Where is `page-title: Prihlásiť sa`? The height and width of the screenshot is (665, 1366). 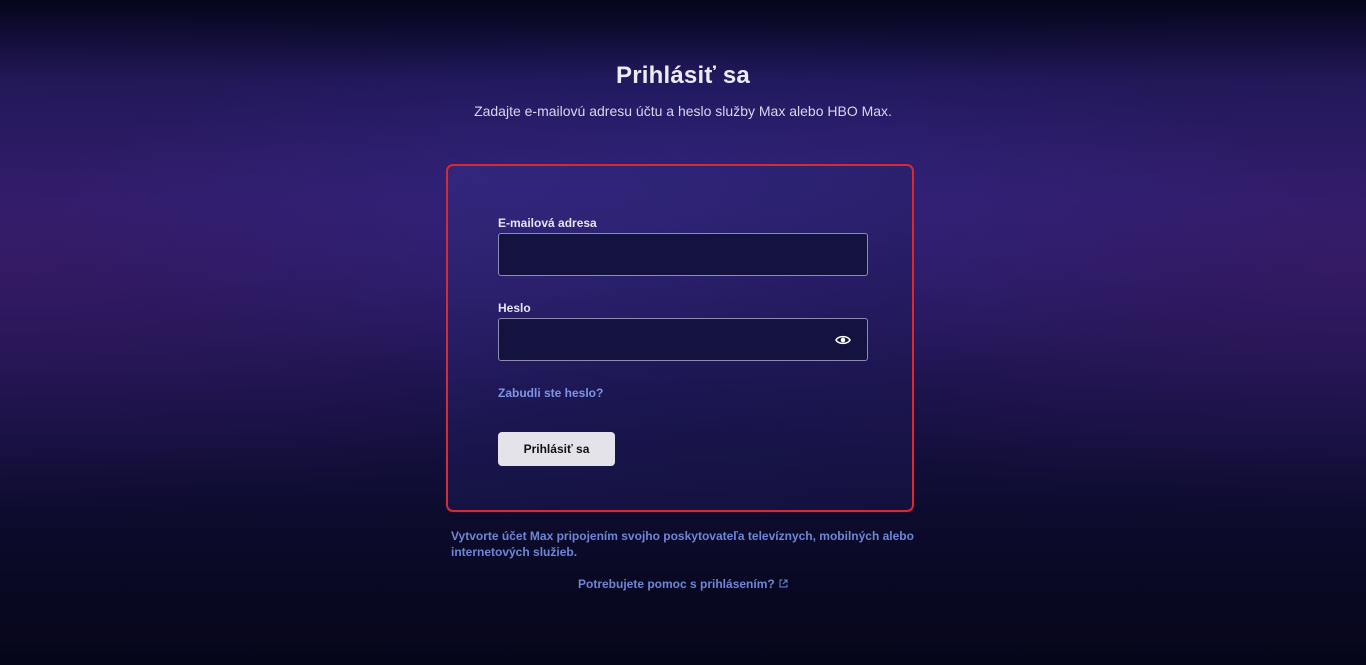
page-title: Prihlásiť sa is located at coordinates (683, 75).